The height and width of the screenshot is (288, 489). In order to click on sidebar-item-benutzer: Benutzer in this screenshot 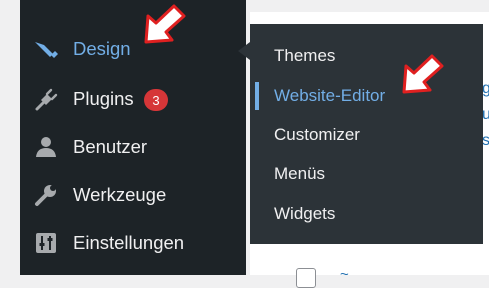, I will do `click(133, 147)`.